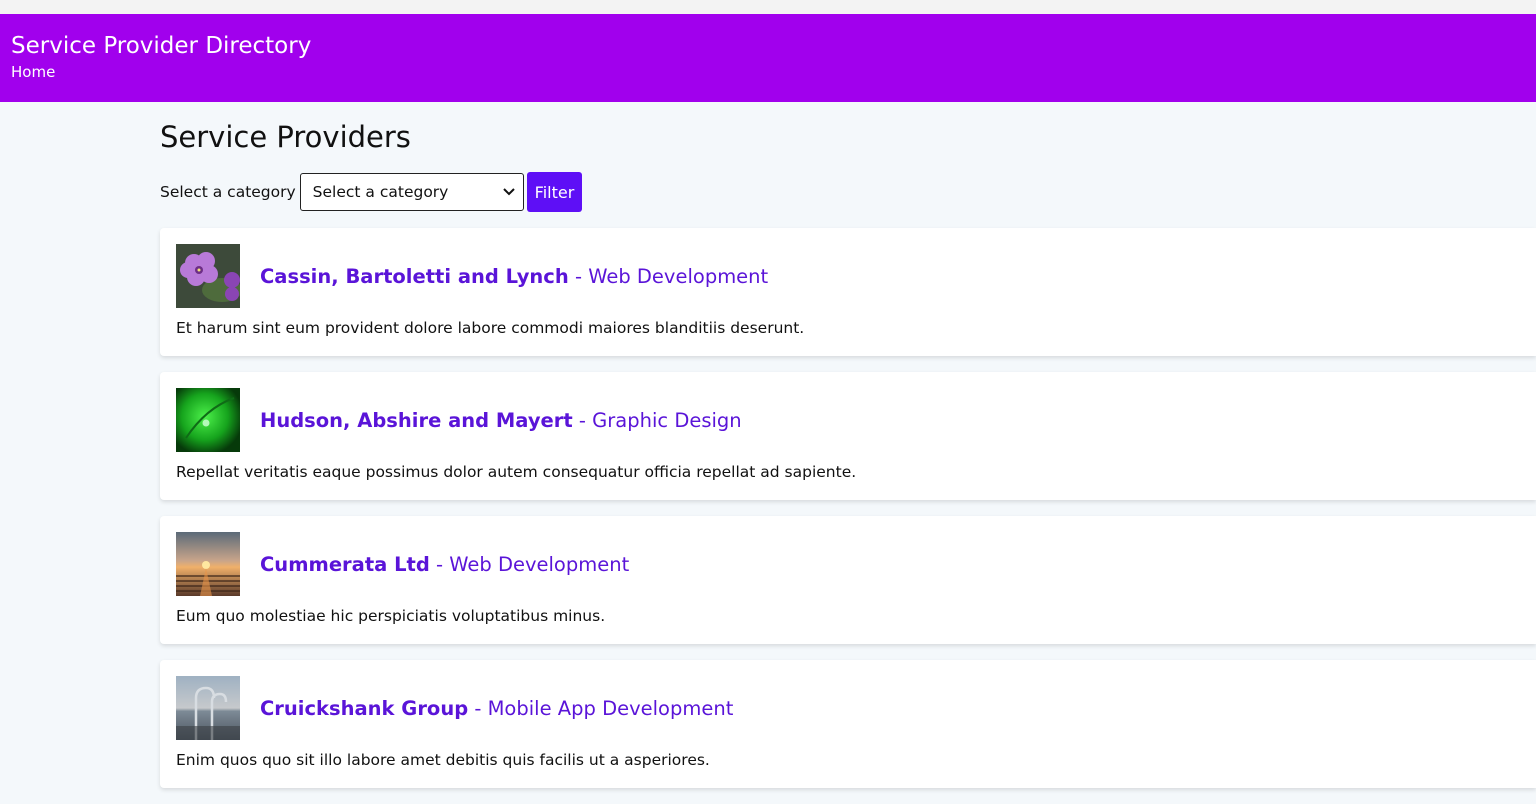  What do you see at coordinates (33, 72) in the screenshot?
I see `nav-home-link: Home` at bounding box center [33, 72].